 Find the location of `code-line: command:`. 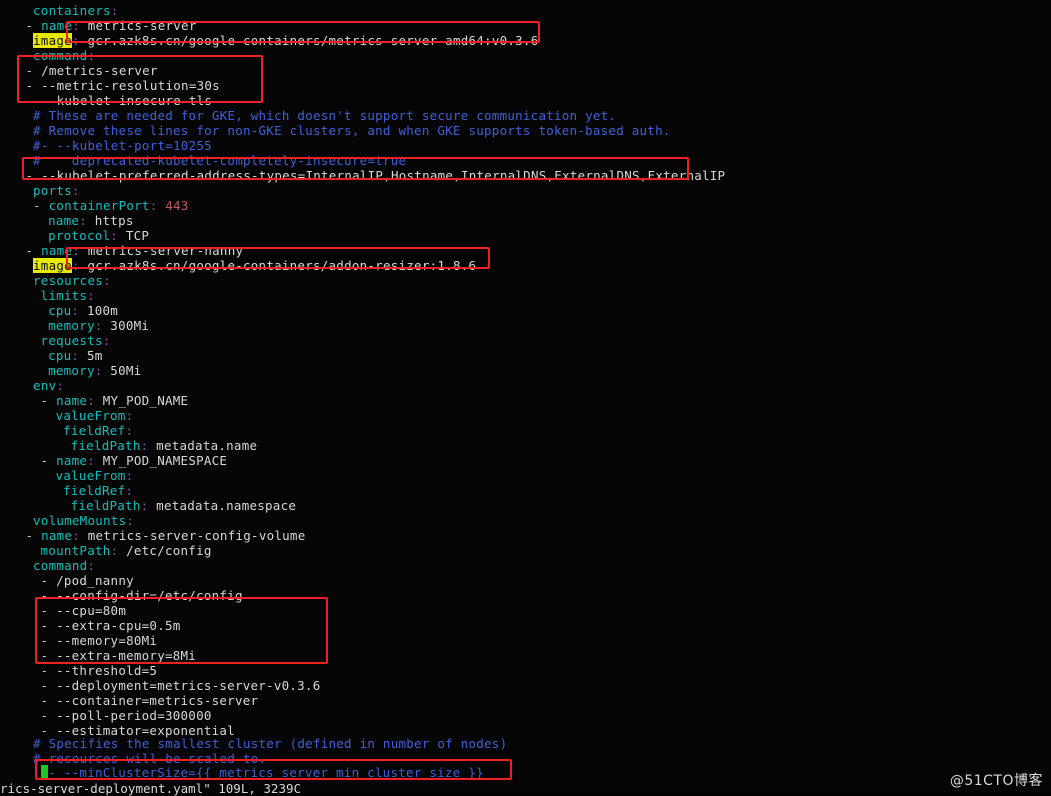

code-line: command: is located at coordinates (64, 565).